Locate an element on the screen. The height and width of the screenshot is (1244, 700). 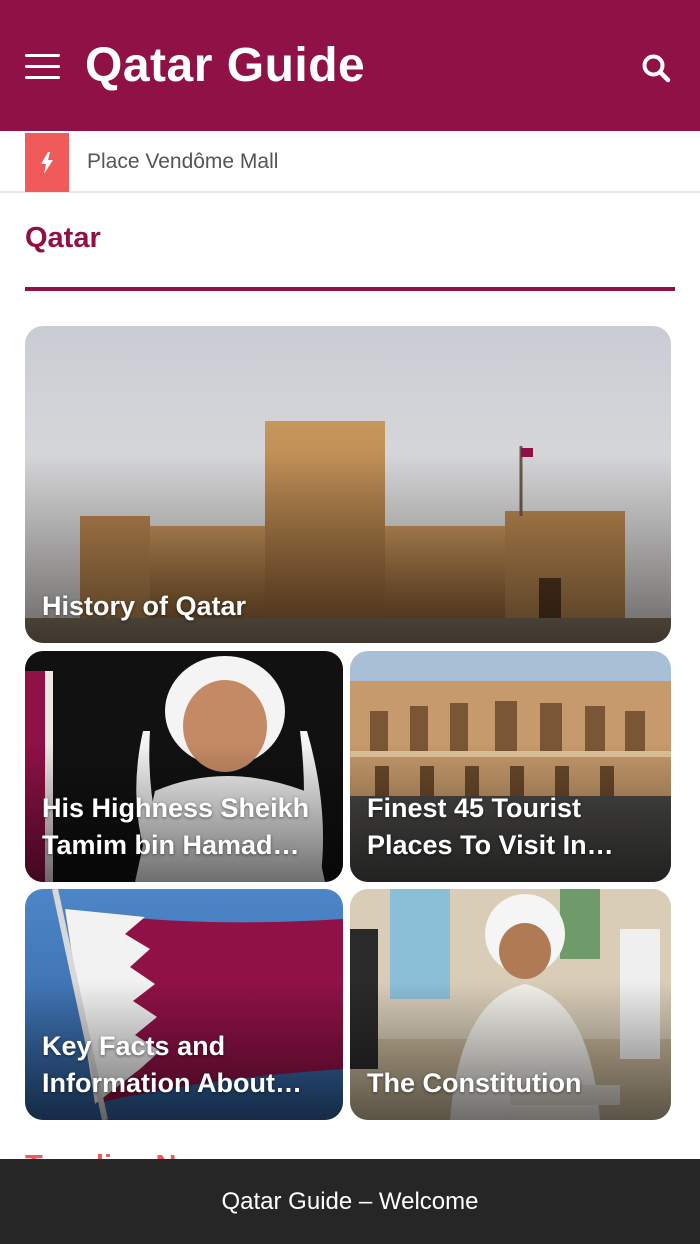
ticker-badge is located at coordinates (47, 162).